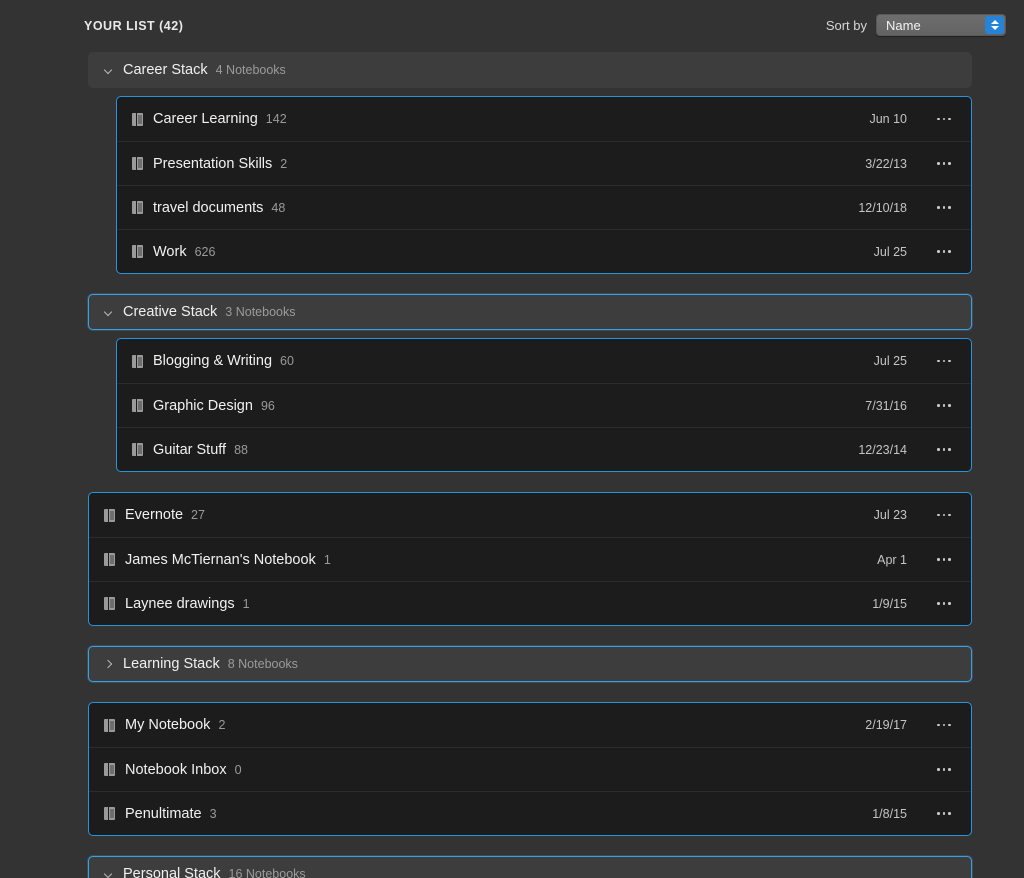 This screenshot has width=1024, height=878. I want to click on notebook-date: 7/31/16, so click(886, 405).